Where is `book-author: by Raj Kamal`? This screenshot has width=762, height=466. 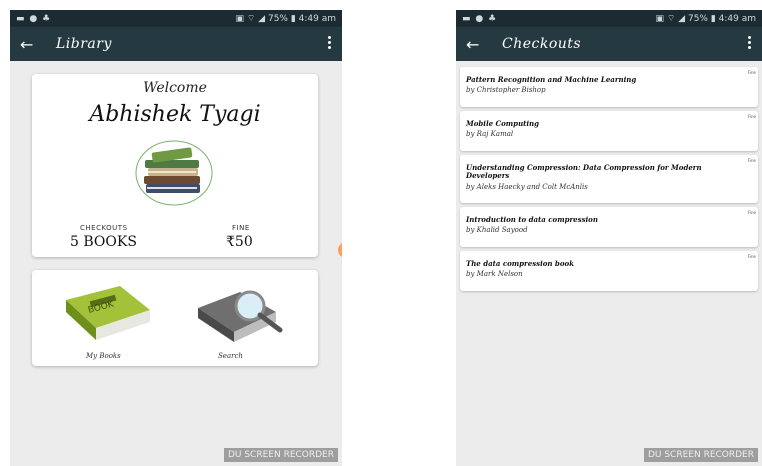 book-author: by Raj Kamal is located at coordinates (490, 134).